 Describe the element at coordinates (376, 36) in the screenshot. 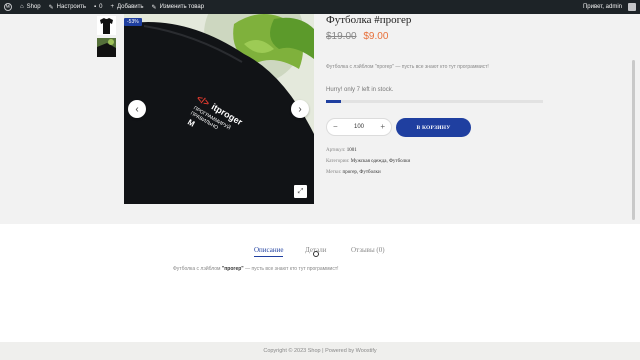

I see `sale-price: $9.00` at that location.